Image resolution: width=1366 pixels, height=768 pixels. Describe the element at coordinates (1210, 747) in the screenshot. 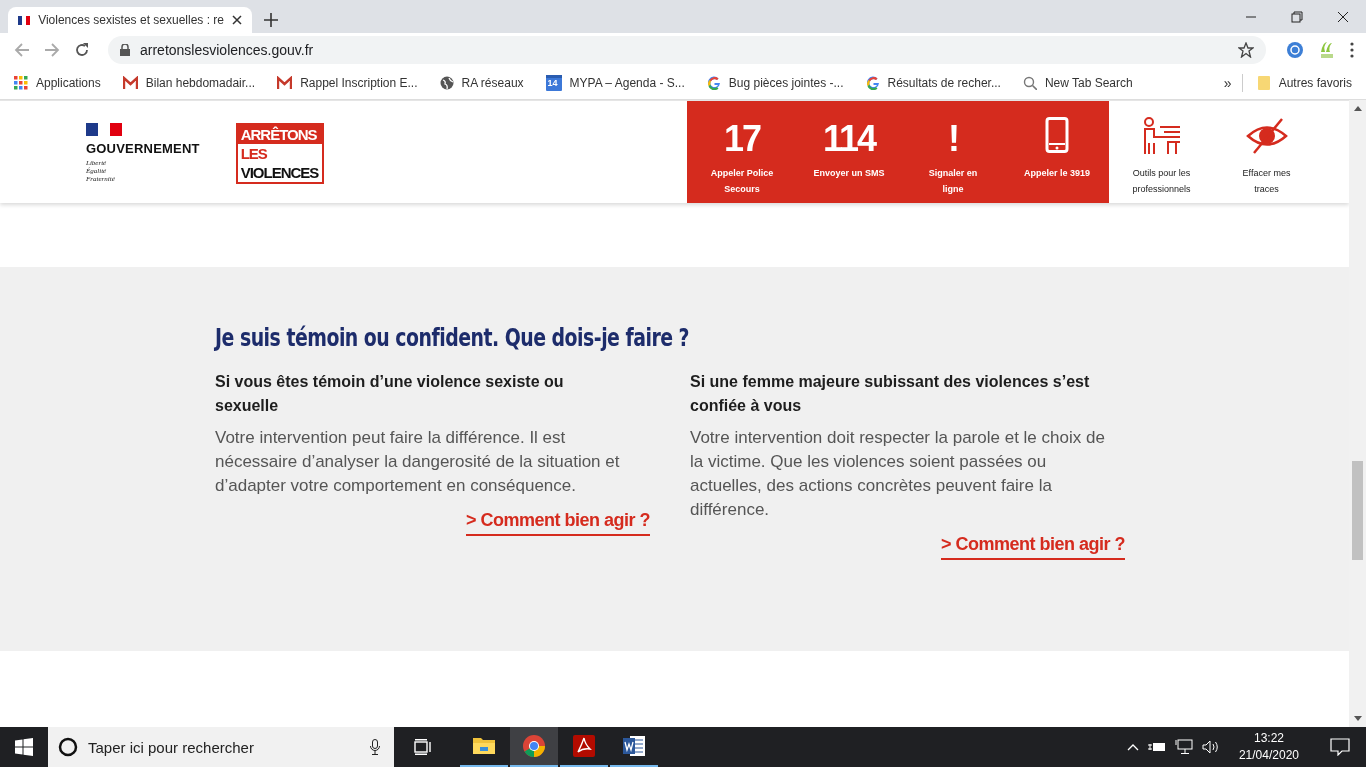

I see `speaker-icon` at that location.